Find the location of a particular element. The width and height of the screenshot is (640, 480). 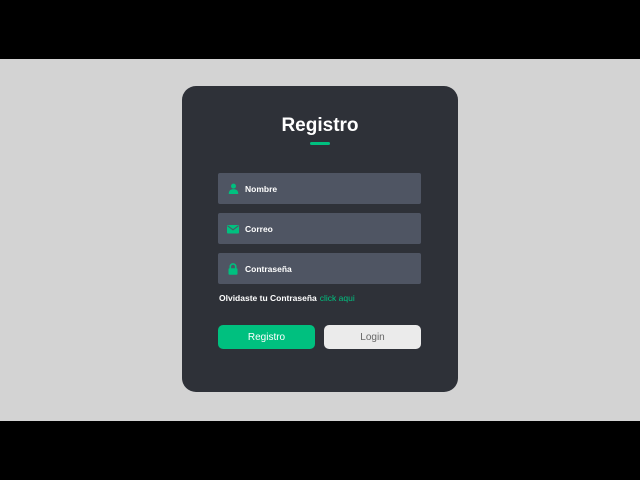

name-input is located at coordinates (330, 188).